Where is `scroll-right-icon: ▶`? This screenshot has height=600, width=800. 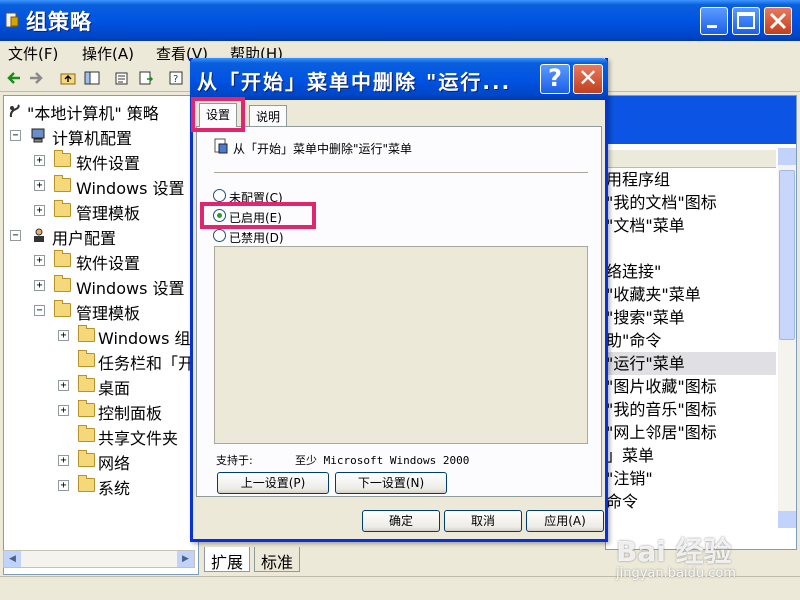 scroll-right-icon: ▶ is located at coordinates (185, 559).